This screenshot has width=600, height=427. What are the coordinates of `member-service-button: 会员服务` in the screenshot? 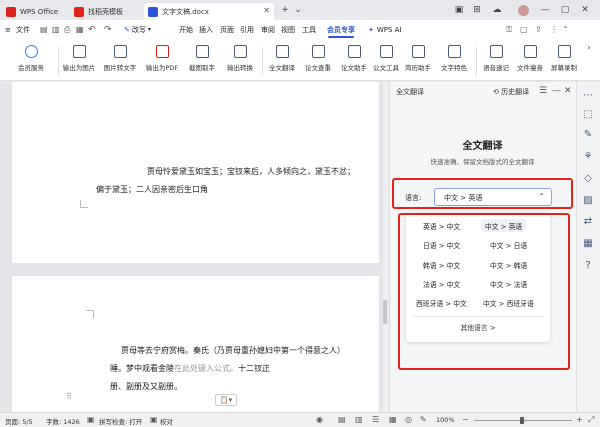 It's located at (31, 61).